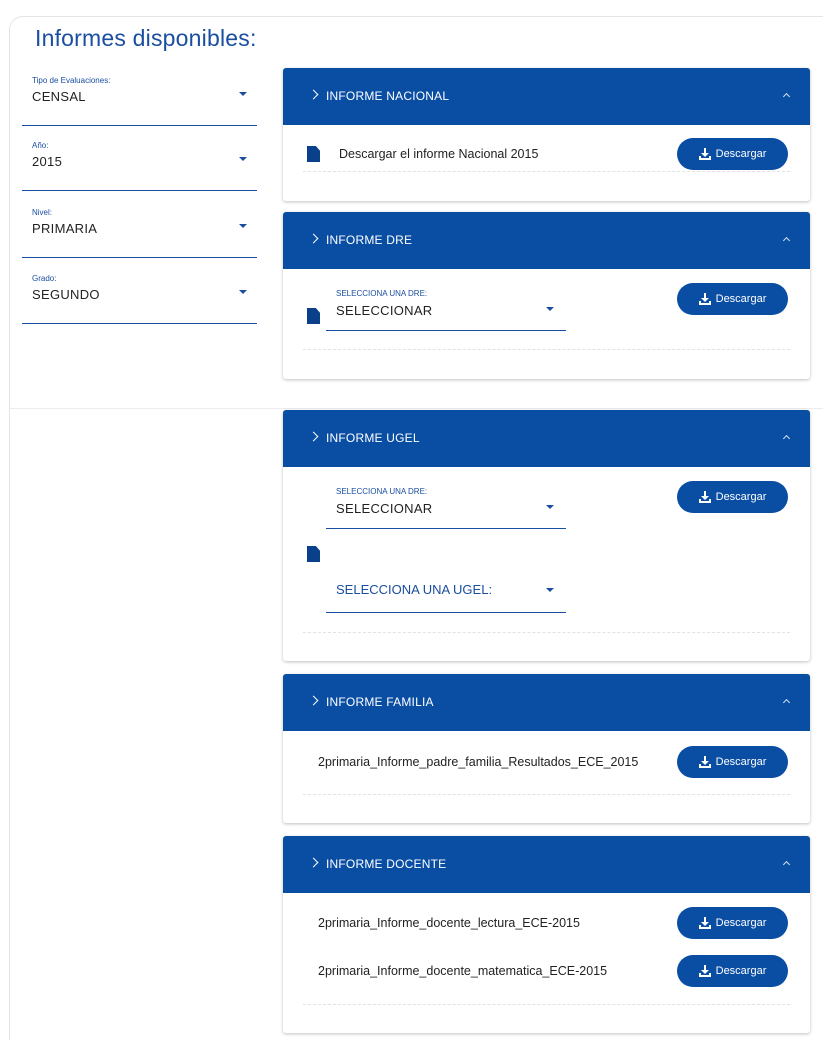 This screenshot has width=823, height=1040. I want to click on filter-nivel: Nivel: PRIMARIA, so click(139, 233).